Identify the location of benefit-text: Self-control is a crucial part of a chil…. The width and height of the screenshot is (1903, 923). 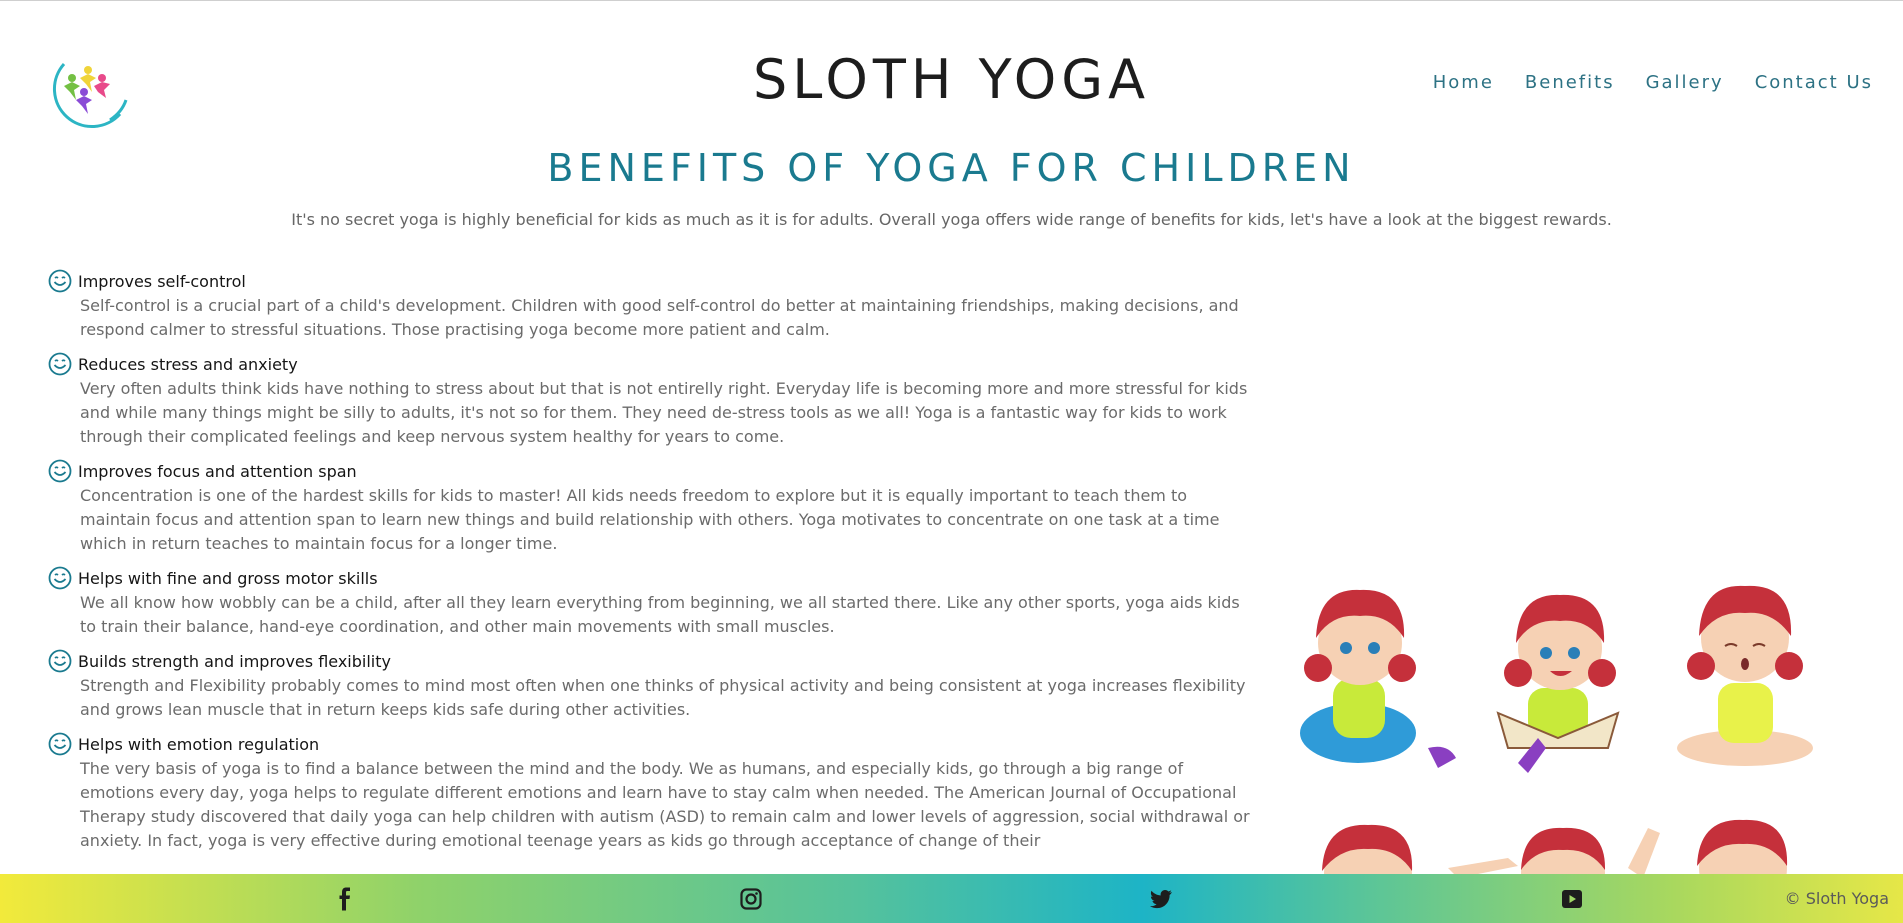
(659, 317).